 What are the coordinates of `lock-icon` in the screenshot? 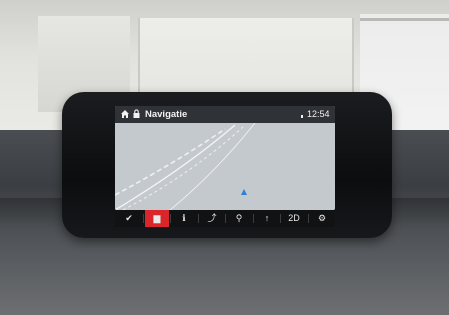 It's located at (136, 113).